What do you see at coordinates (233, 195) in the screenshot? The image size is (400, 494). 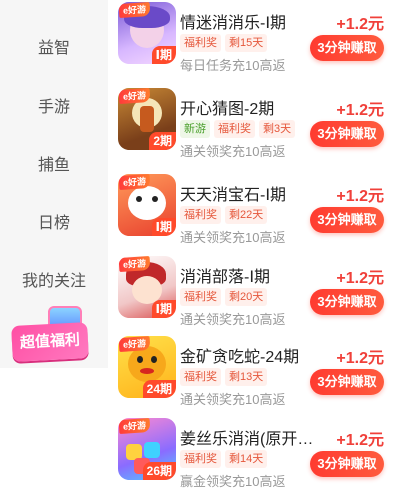 I see `game-title: 天天消宝石-Ⅰ期` at bounding box center [233, 195].